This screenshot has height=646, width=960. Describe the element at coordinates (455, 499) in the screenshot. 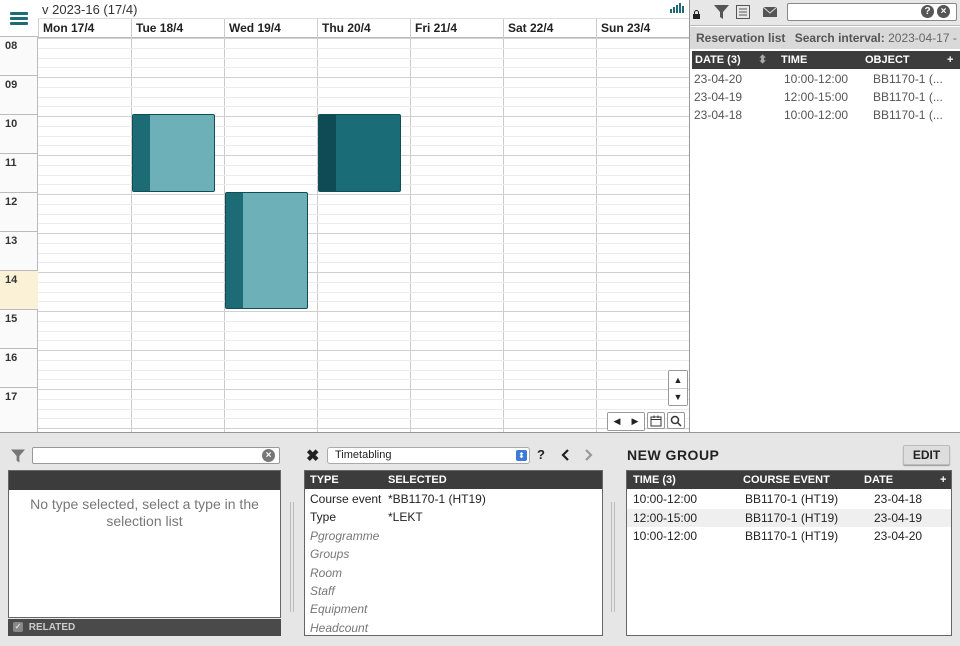

I see `selection-row: Course event *BB1170-1 (HT19)` at that location.